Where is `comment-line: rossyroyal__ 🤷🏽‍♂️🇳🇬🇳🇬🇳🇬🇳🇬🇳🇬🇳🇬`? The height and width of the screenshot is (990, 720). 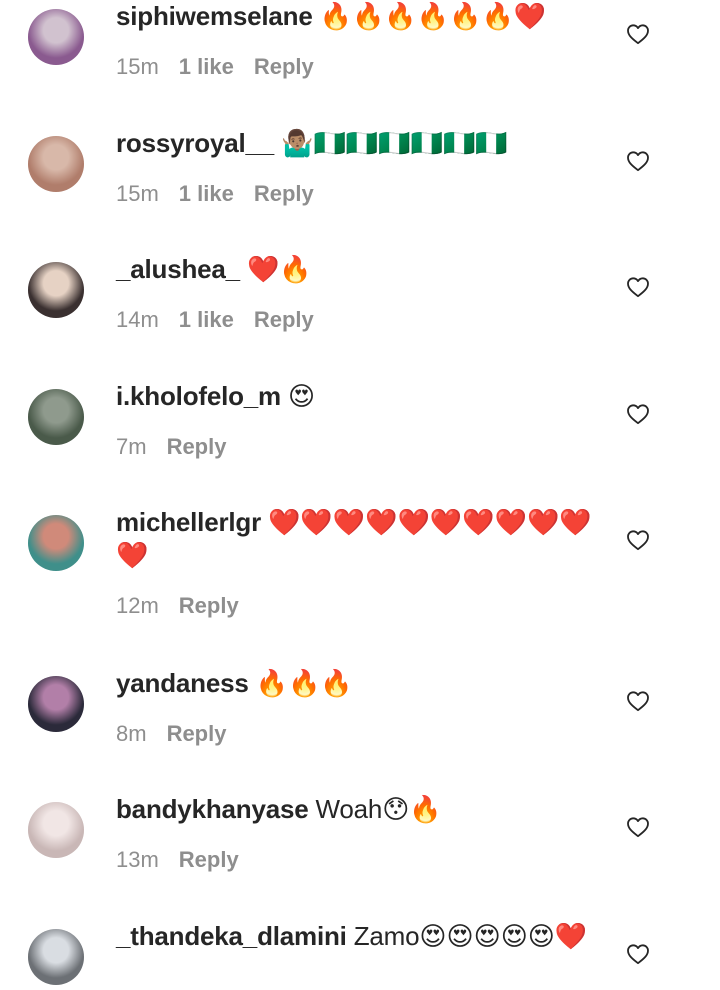
comment-line: rossyroyal__ 🤷🏽‍♂️🇳🇬🇳🇬🇳🇬🇳🇬🇳🇬🇳🇬 is located at coordinates (356, 143).